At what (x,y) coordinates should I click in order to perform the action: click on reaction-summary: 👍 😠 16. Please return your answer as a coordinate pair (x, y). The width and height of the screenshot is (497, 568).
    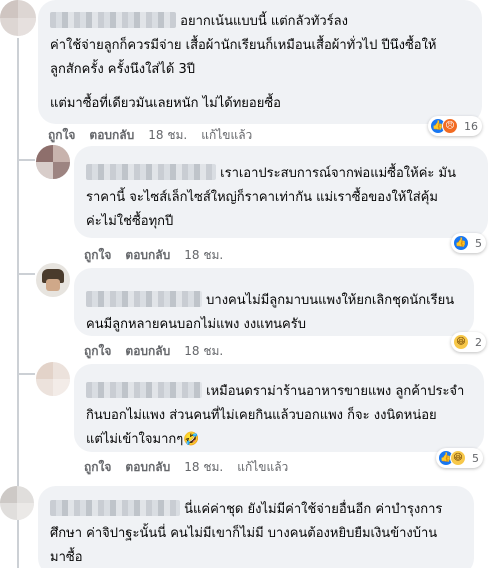
    Looking at the image, I should click on (455, 126).